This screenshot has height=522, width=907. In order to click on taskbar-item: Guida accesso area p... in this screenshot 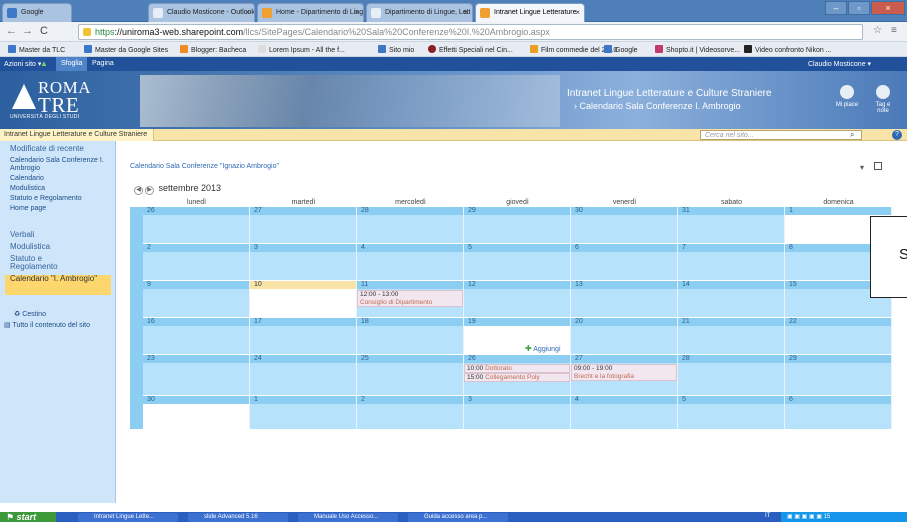, I will do `click(458, 517)`.